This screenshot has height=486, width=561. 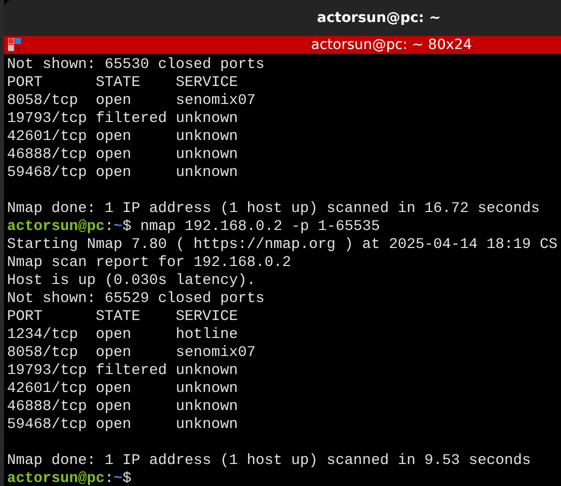 What do you see at coordinates (149, 263) in the screenshot?
I see `output-line: Nmap scan report for 192.168.0.2` at bounding box center [149, 263].